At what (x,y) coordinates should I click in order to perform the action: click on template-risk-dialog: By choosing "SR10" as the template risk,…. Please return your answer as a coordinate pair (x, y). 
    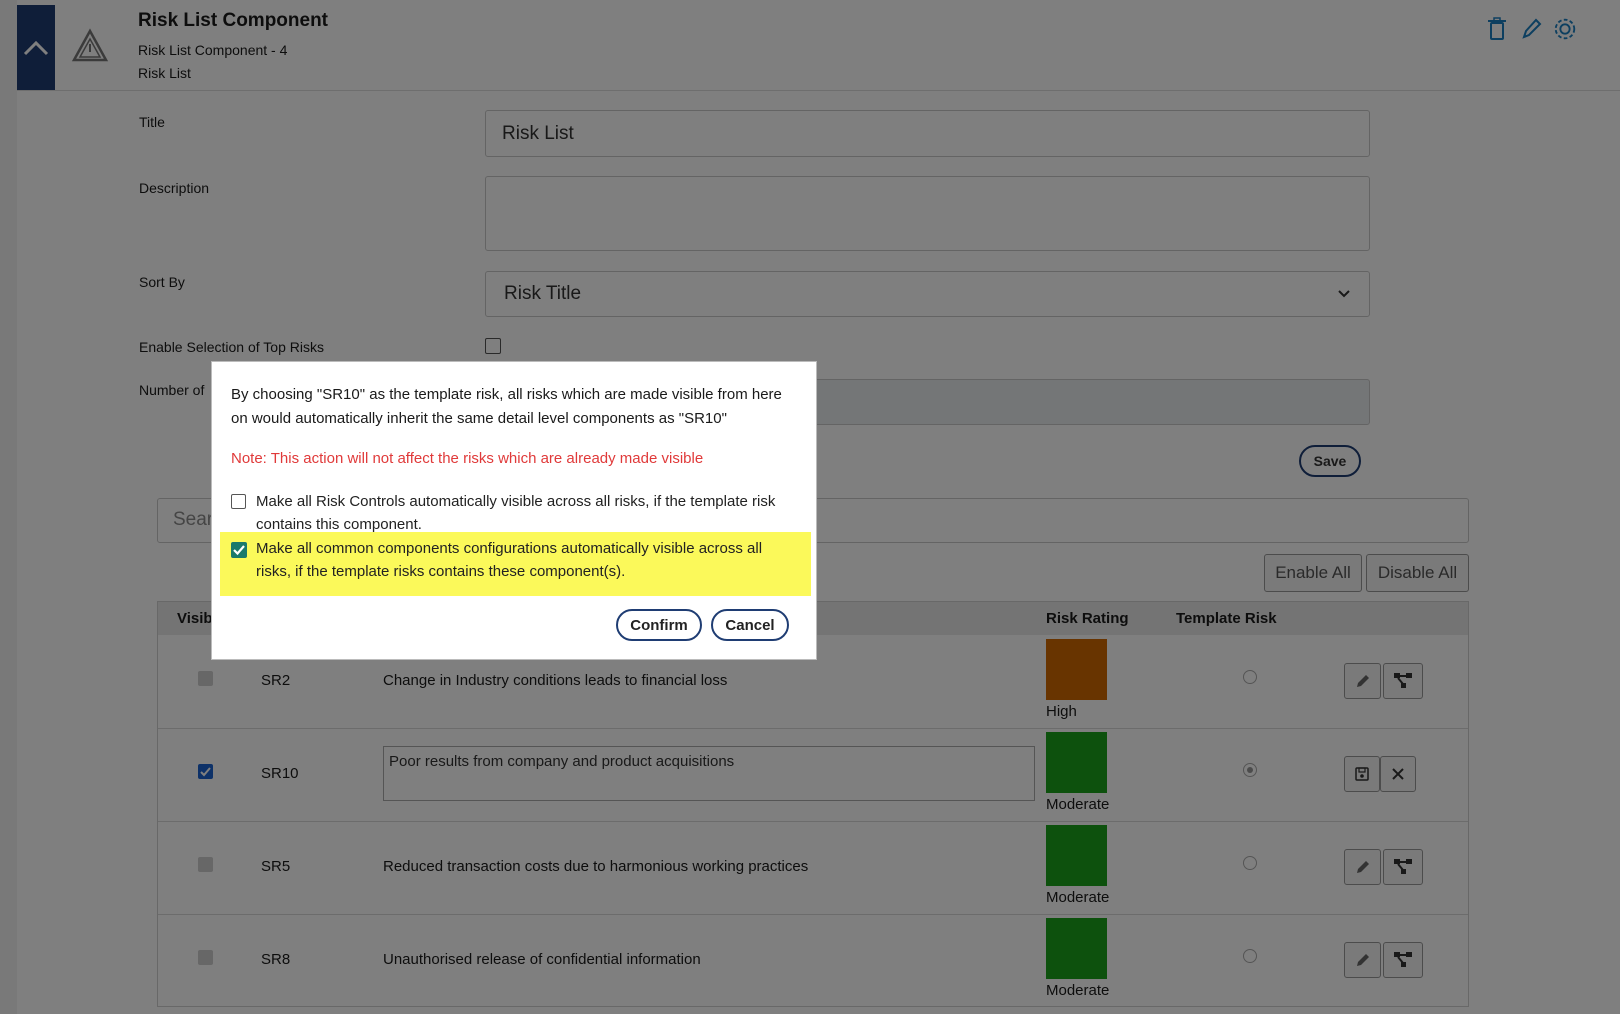
    Looking at the image, I should click on (514, 510).